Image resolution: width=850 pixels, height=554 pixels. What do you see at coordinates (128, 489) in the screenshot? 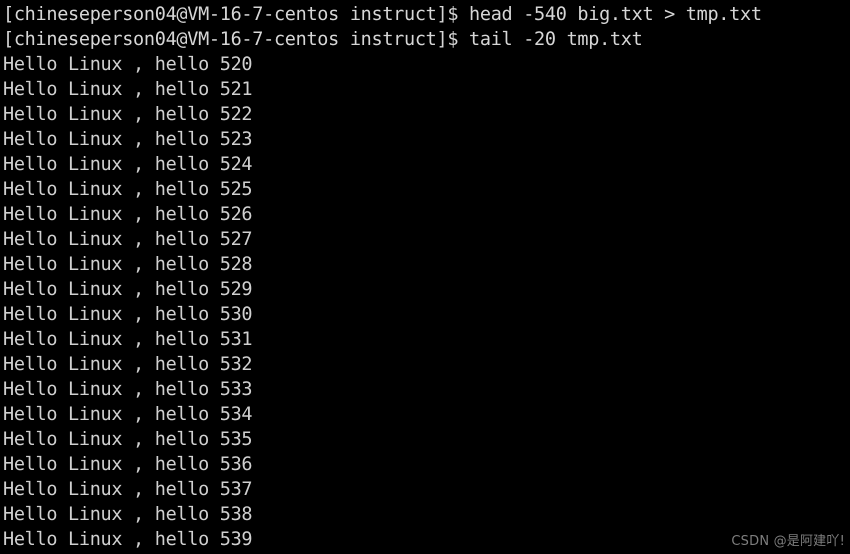
I see `terminal-output-line: Hello Linux , hello 537` at bounding box center [128, 489].